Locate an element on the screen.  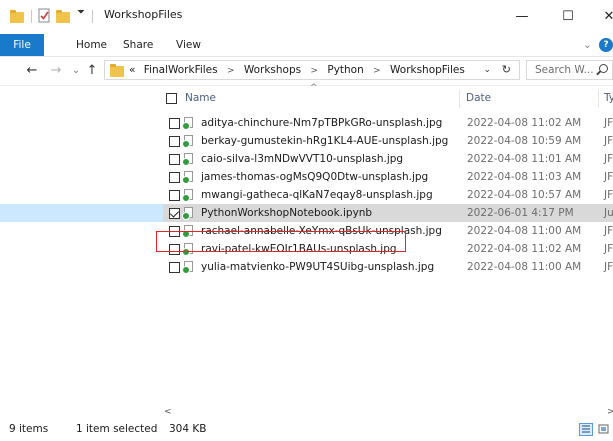
expand-ribbon-icon: ⌄ is located at coordinates (587, 45).